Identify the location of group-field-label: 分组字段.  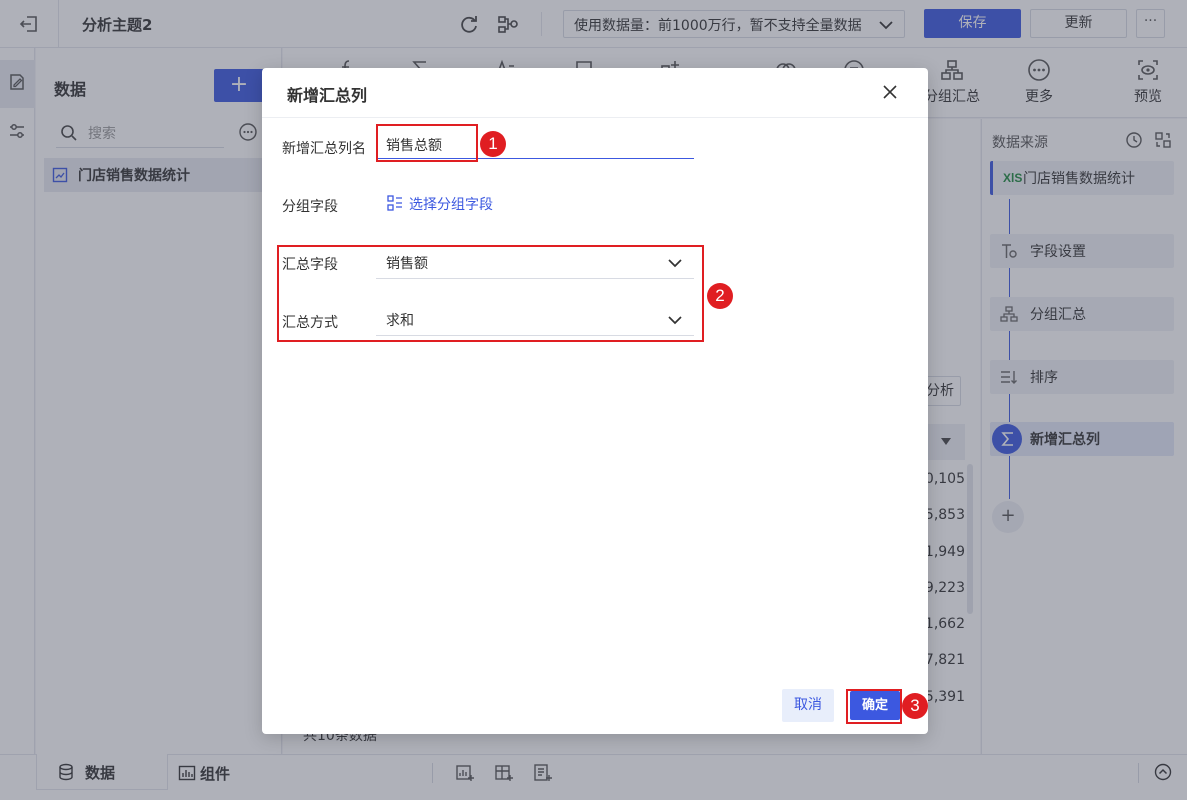
(310, 207).